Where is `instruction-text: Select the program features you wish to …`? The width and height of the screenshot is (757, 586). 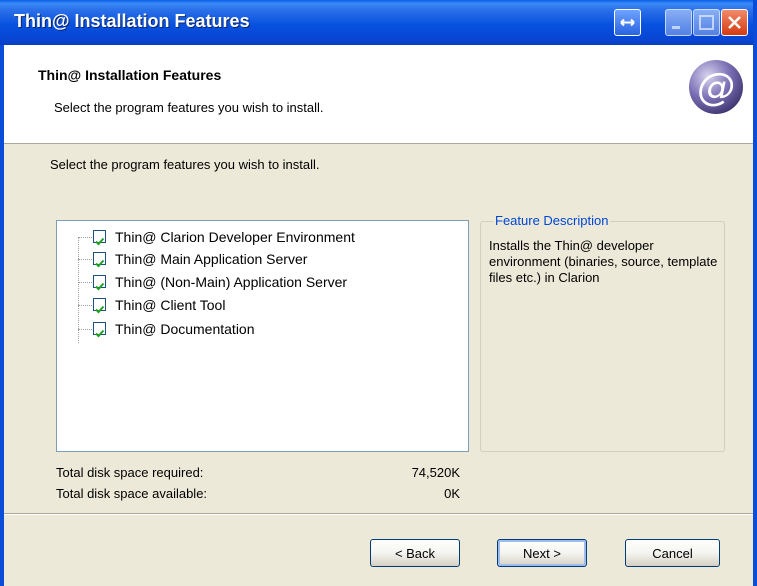
instruction-text: Select the program features you wish to … is located at coordinates (185, 164).